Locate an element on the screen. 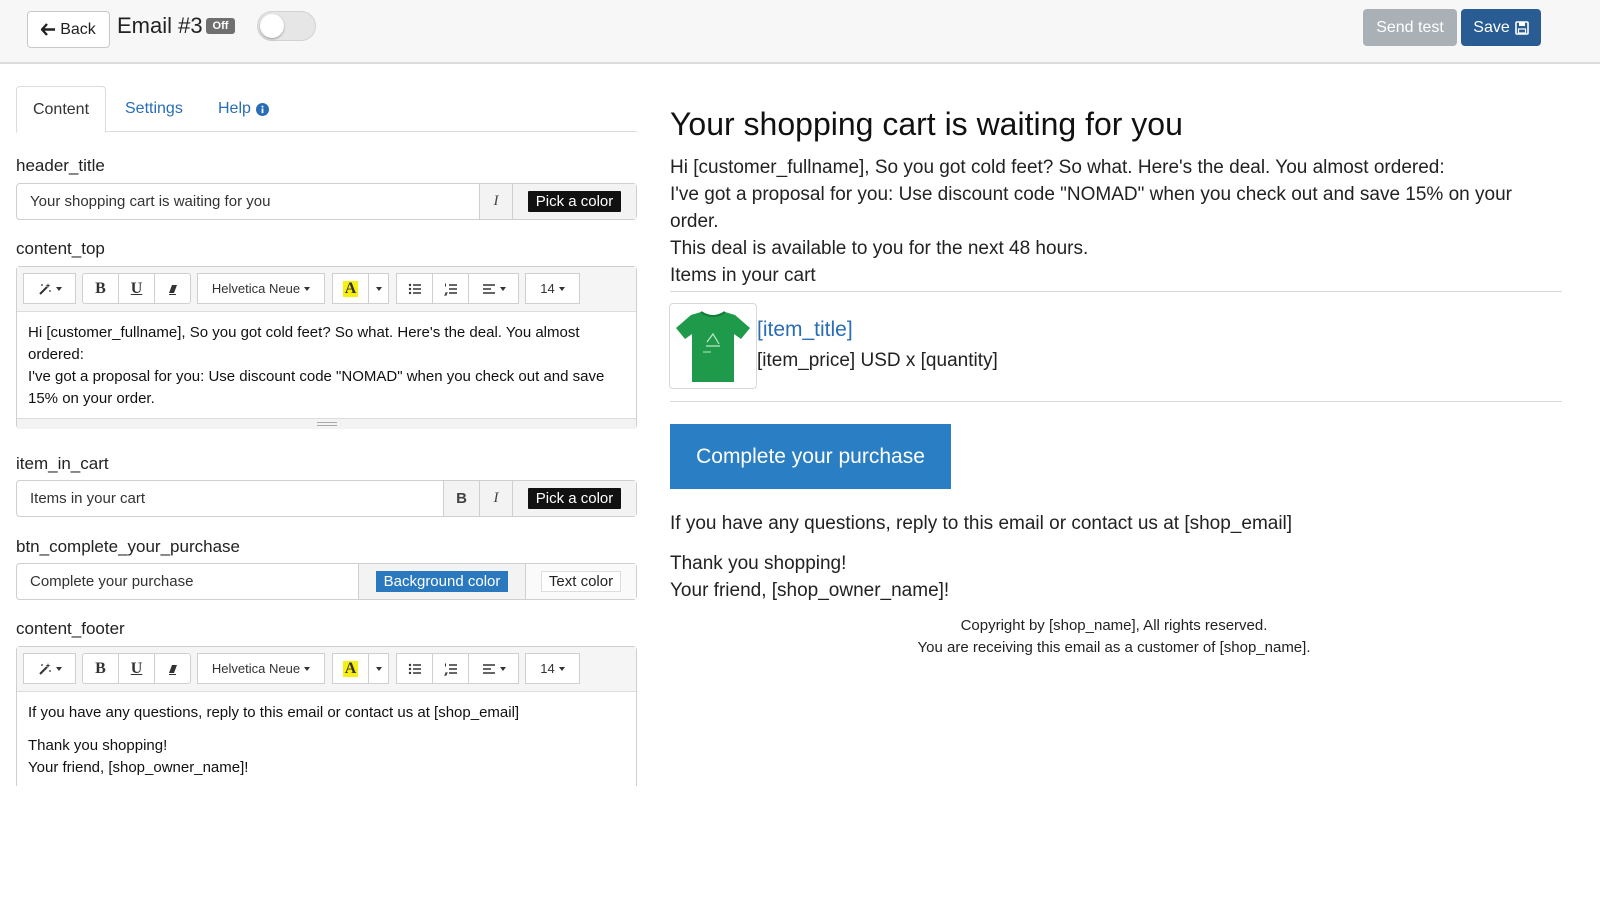 The width and height of the screenshot is (1600, 900). header-title-input is located at coordinates (248, 201).